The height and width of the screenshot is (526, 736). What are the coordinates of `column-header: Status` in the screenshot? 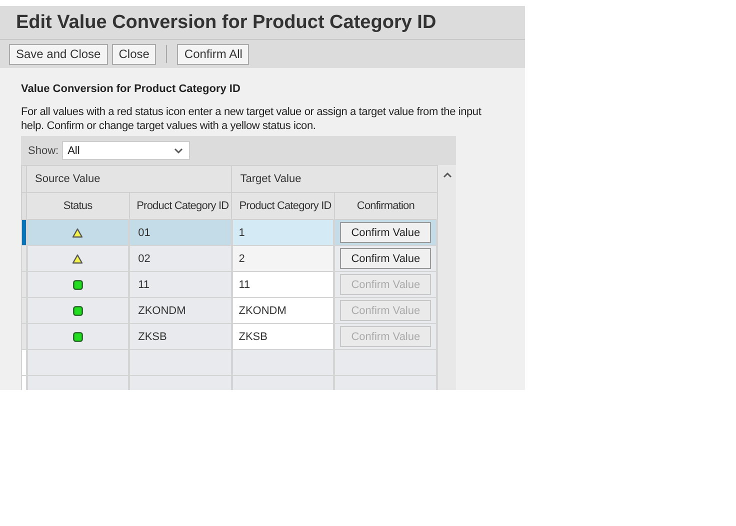 It's located at (78, 206).